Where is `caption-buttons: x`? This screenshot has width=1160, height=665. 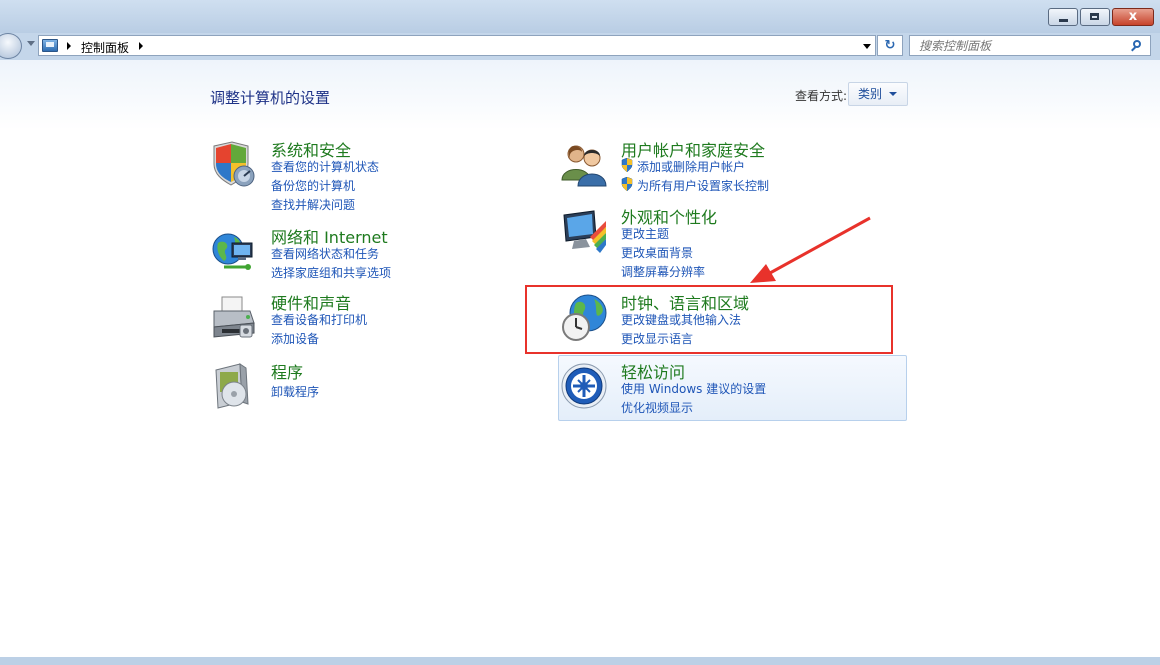
caption-buttons: x is located at coordinates (1100, 17).